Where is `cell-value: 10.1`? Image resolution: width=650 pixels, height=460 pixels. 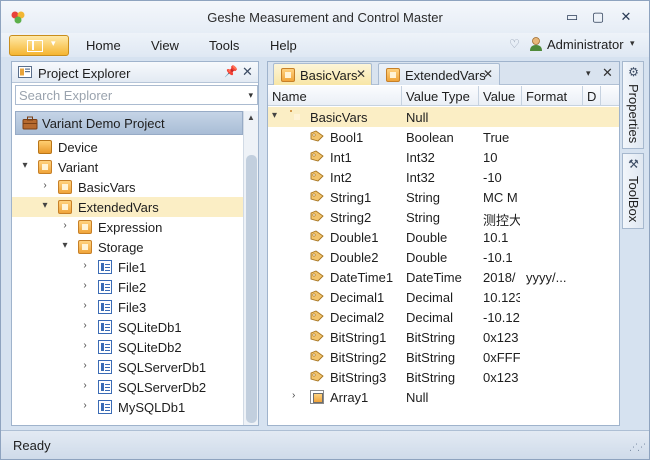
cell-value: 10.1 is located at coordinates (501, 237).